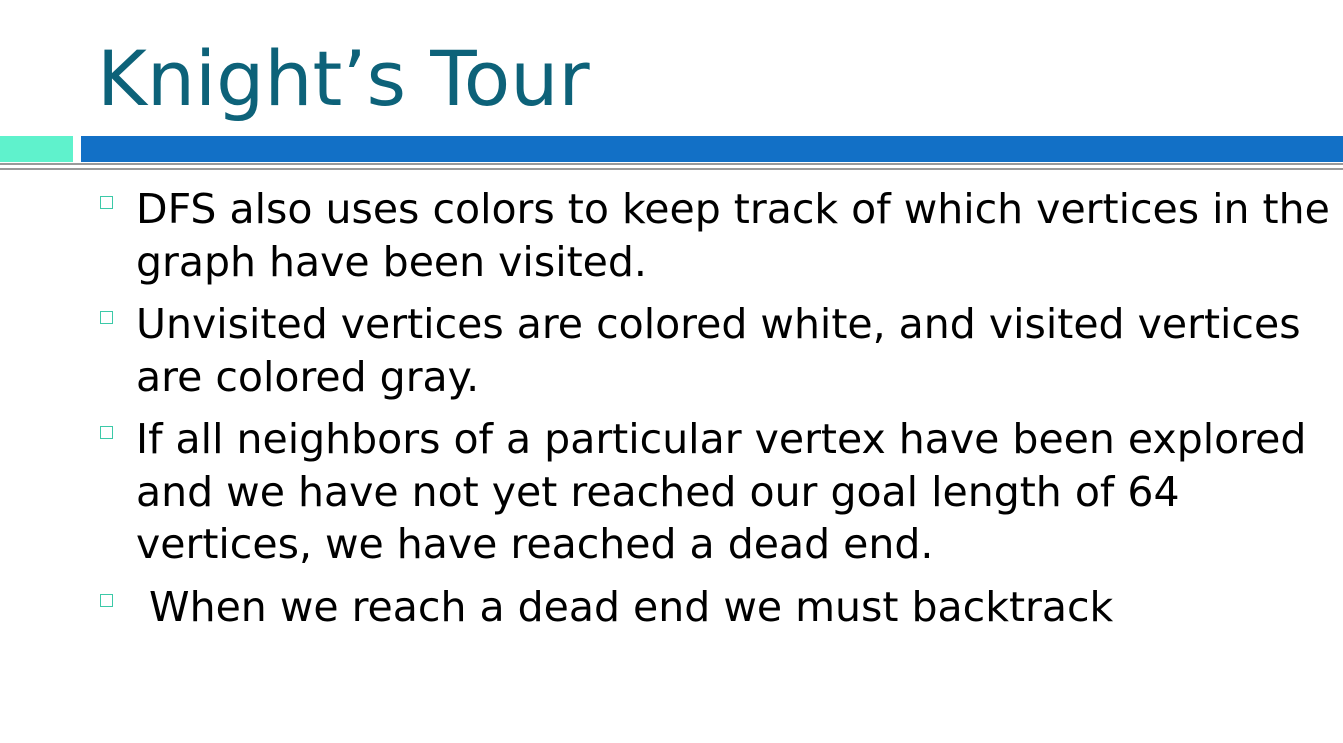  What do you see at coordinates (712, 149) in the screenshot?
I see `title-accent-main-bar` at bounding box center [712, 149].